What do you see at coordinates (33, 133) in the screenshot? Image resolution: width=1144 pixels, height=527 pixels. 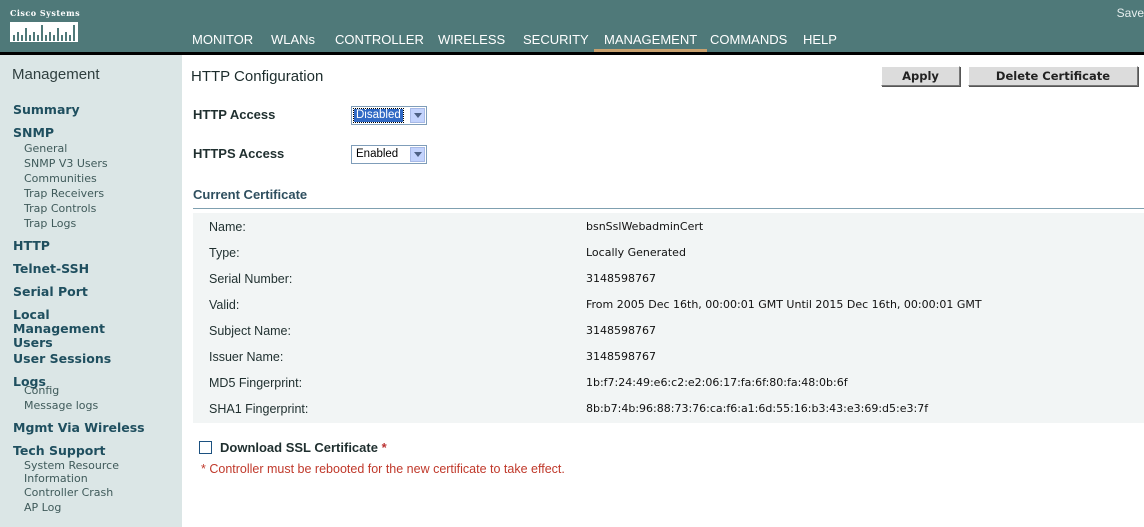 I see `sidebar-item-snmp: SNMP` at bounding box center [33, 133].